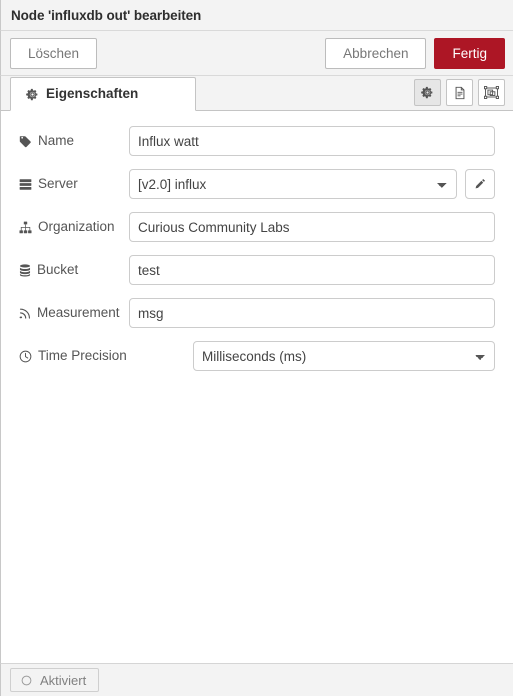 The width and height of the screenshot is (513, 696). I want to click on tab-properties: Eigenschaften, so click(103, 94).